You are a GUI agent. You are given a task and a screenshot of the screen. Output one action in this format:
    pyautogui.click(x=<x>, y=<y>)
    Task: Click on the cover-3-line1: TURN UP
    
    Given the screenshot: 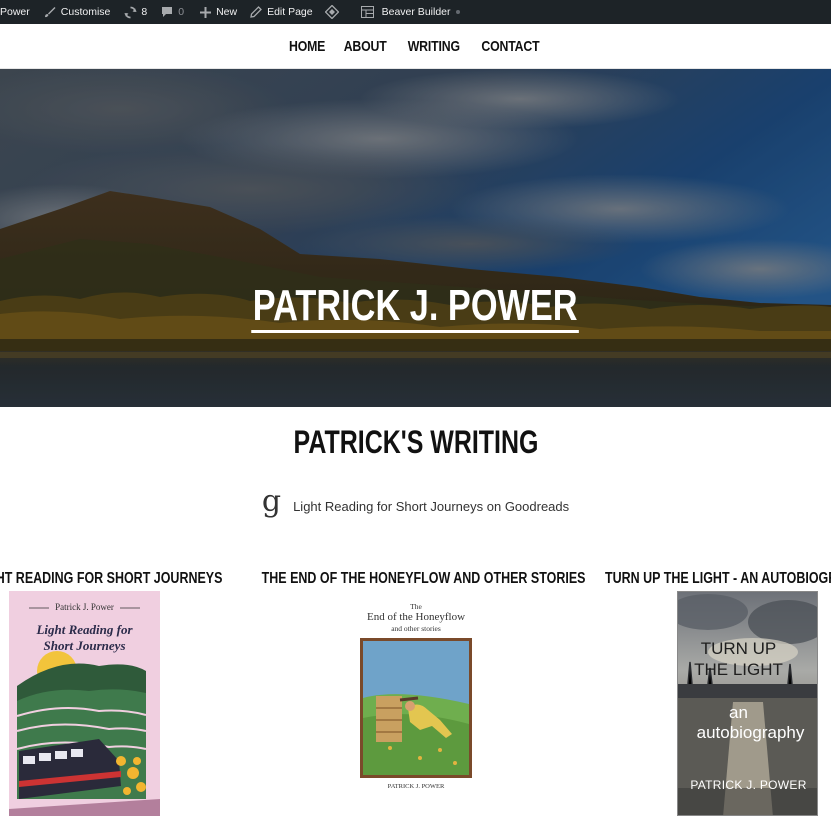 What is the action you would take?
    pyautogui.click(x=738, y=648)
    